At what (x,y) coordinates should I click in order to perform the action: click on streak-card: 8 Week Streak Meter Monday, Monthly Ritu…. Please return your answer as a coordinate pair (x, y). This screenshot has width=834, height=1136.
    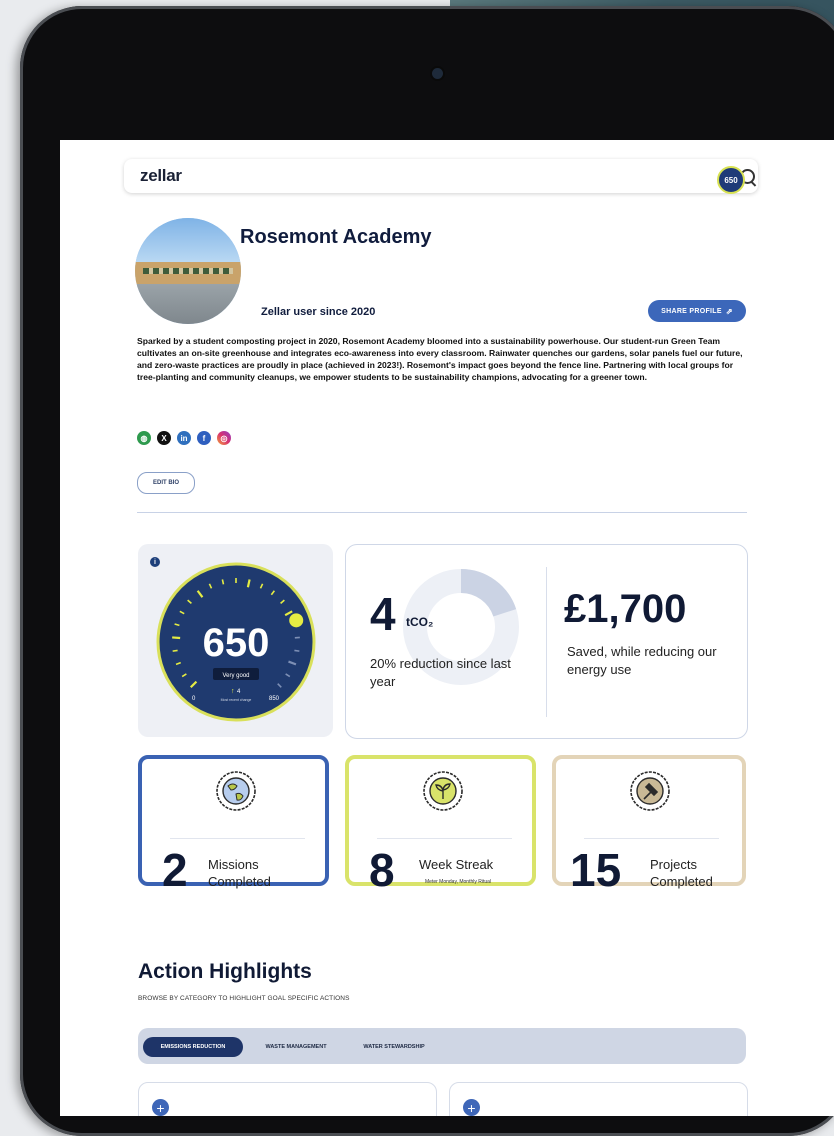
    Looking at the image, I should click on (440, 820).